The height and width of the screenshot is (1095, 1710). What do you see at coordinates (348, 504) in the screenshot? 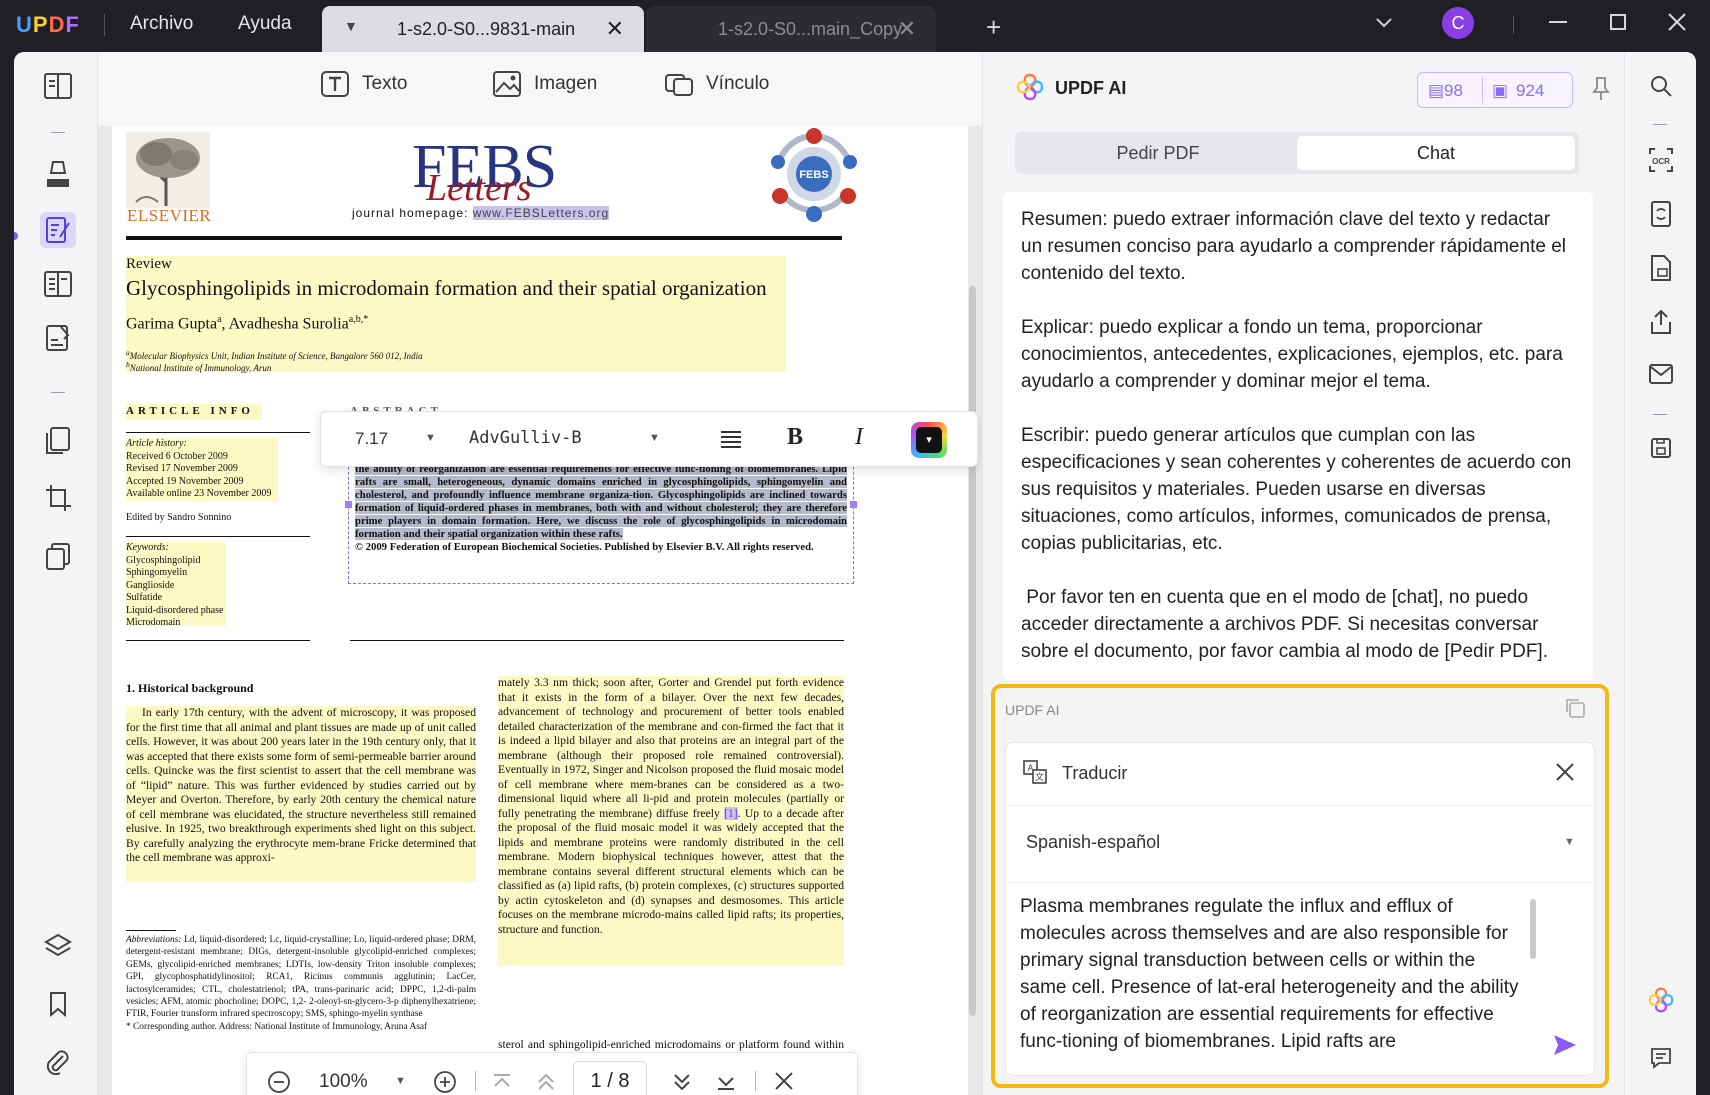
I see `resize-handle-left` at bounding box center [348, 504].